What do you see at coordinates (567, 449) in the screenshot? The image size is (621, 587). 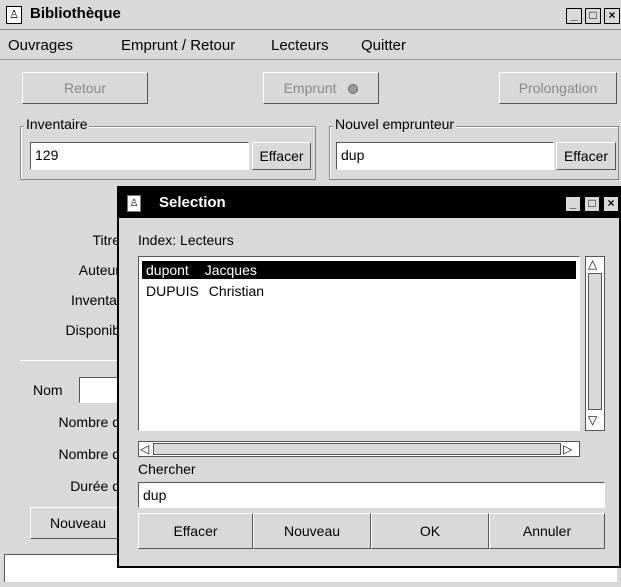 I see `scroll-right-icon: ▷` at bounding box center [567, 449].